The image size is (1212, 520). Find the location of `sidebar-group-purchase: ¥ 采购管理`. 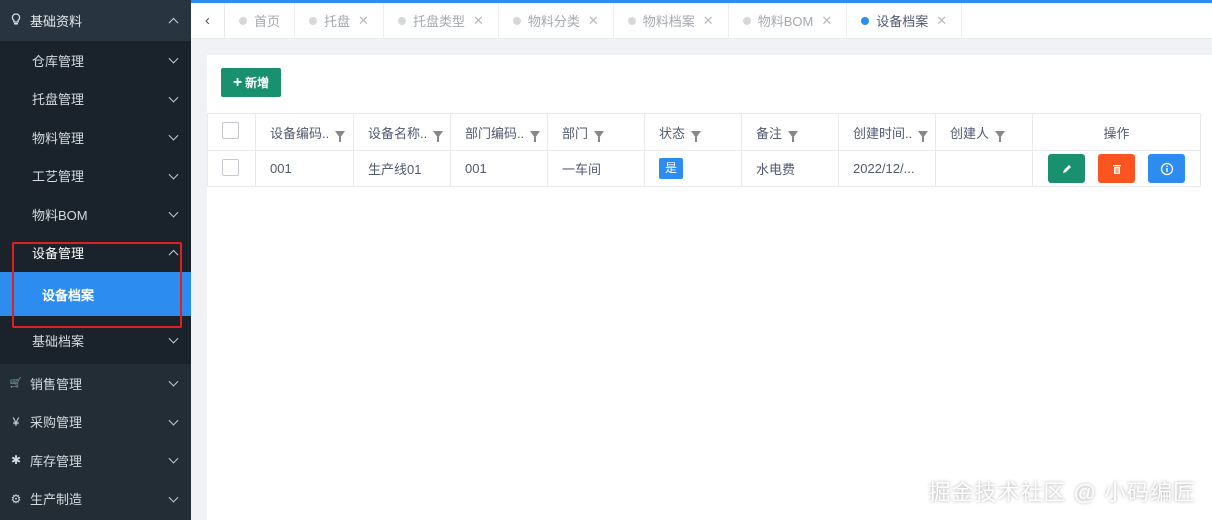

sidebar-group-purchase: ¥ 采购管理 is located at coordinates (95, 421).